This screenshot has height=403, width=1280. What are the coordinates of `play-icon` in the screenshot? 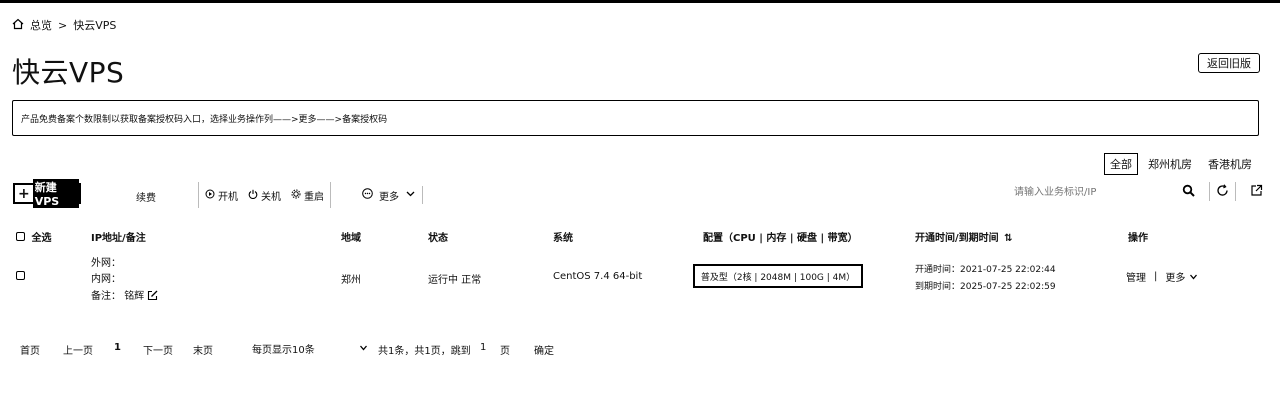 It's located at (210, 195).